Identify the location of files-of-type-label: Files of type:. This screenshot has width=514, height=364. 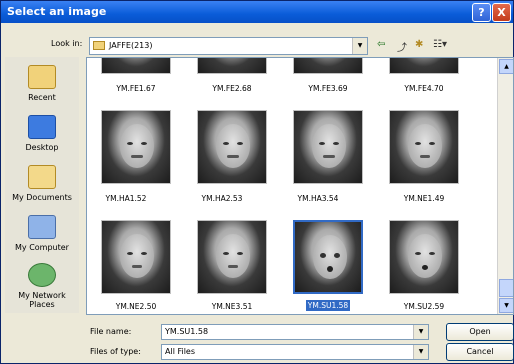
(115, 351).